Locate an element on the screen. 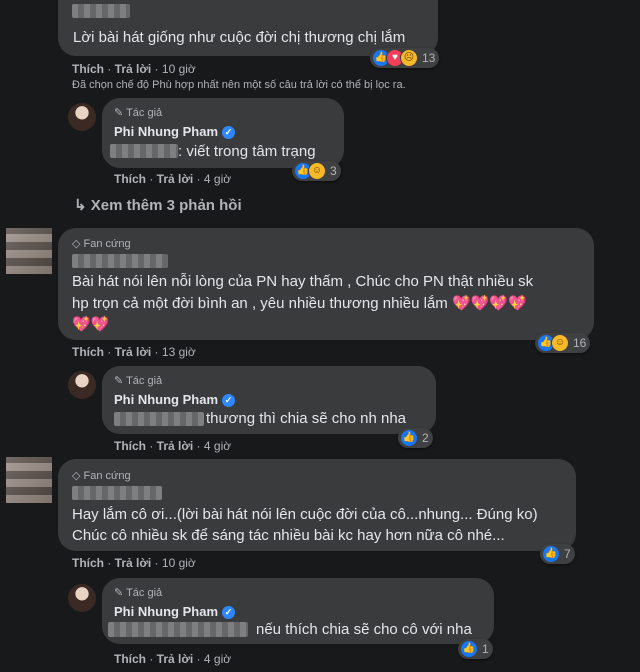 The height and width of the screenshot is (672, 640). comment-time: 13 giờ is located at coordinates (179, 352).